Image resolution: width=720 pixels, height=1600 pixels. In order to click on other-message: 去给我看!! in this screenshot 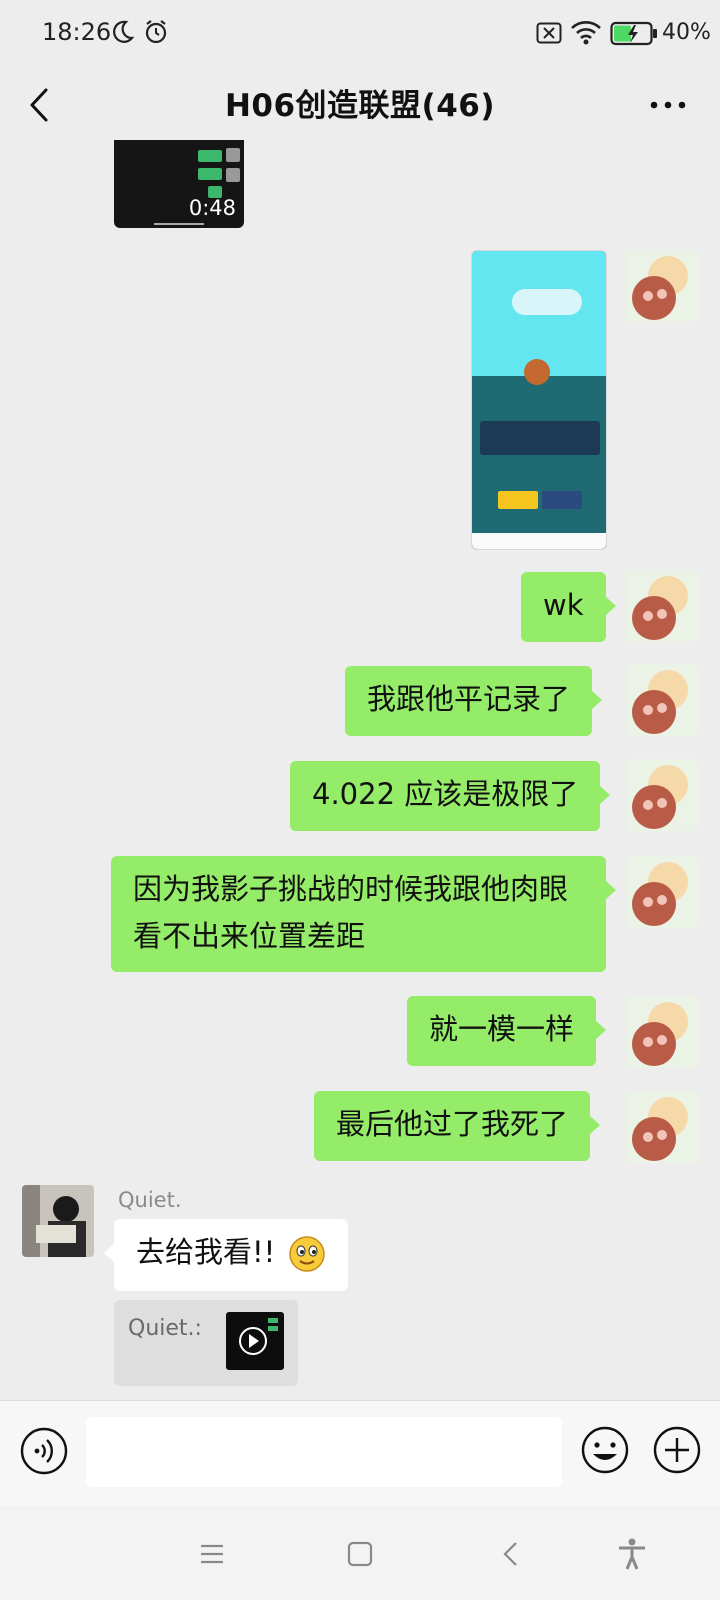, I will do `click(226, 1255)`.